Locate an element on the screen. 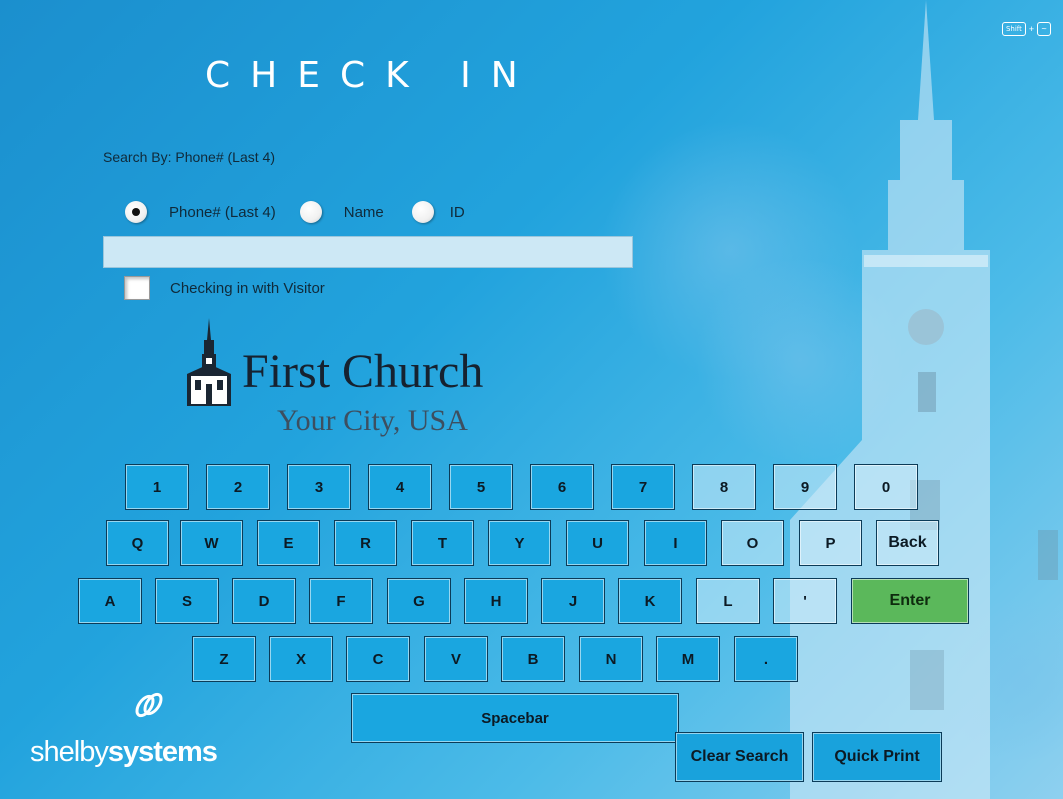 This screenshot has height=799, width=1063. key-j: J is located at coordinates (573, 601).